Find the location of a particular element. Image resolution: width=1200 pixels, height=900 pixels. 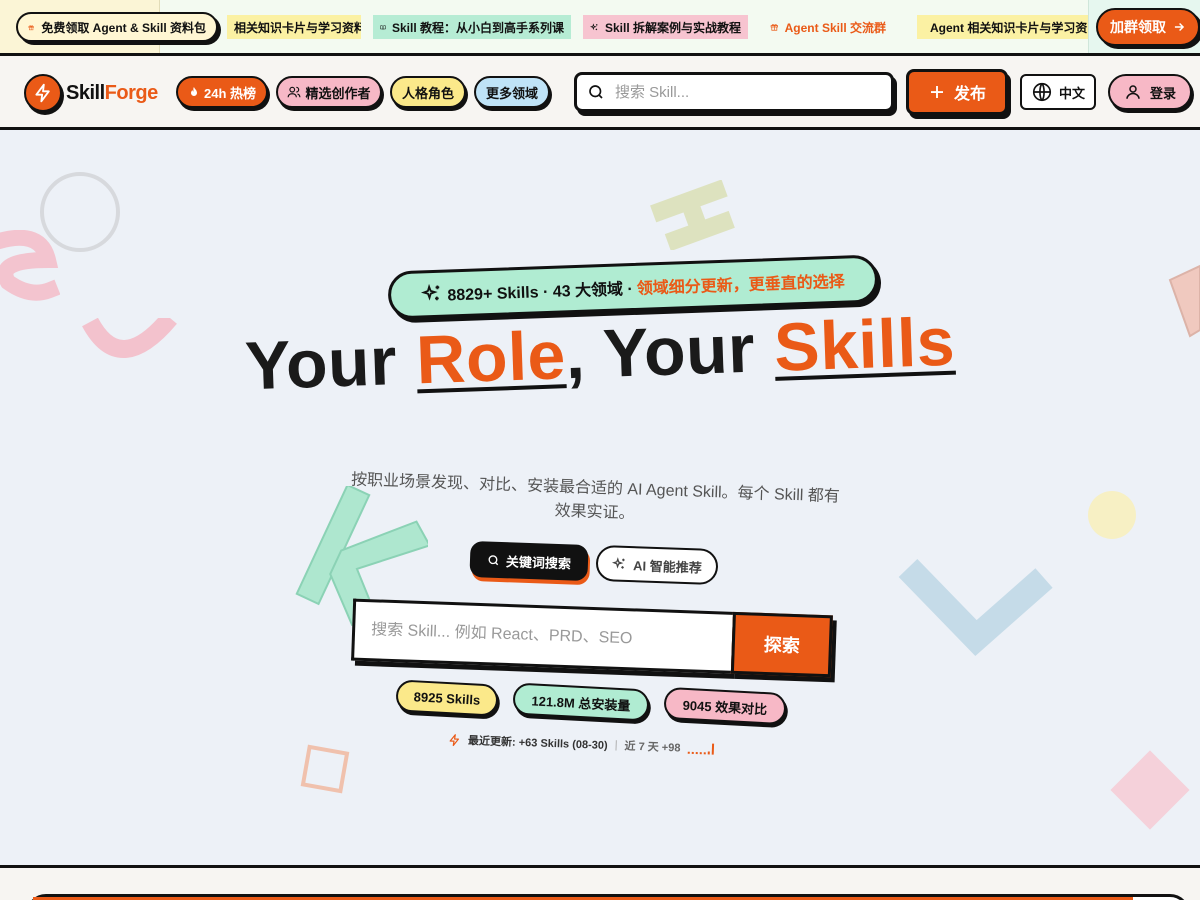

join-group-label: 加群领取 is located at coordinates (1138, 27).